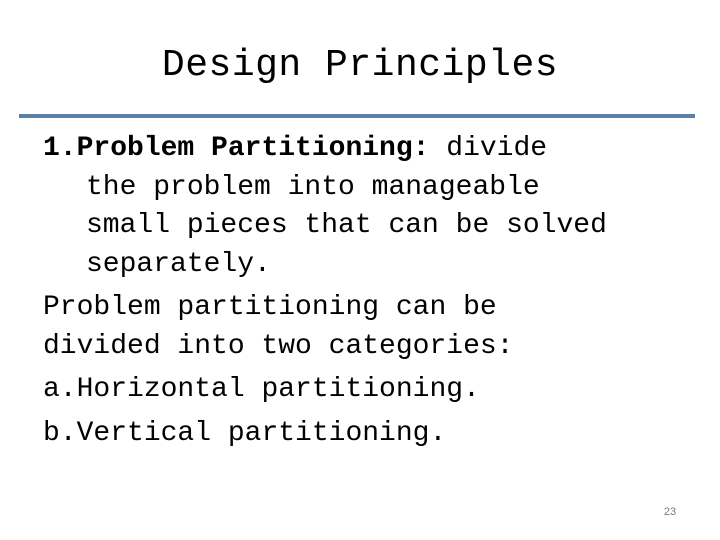 This screenshot has width=720, height=540. Describe the element at coordinates (278, 346) in the screenshot. I see `paragraph-line: divided into two categories:` at that location.